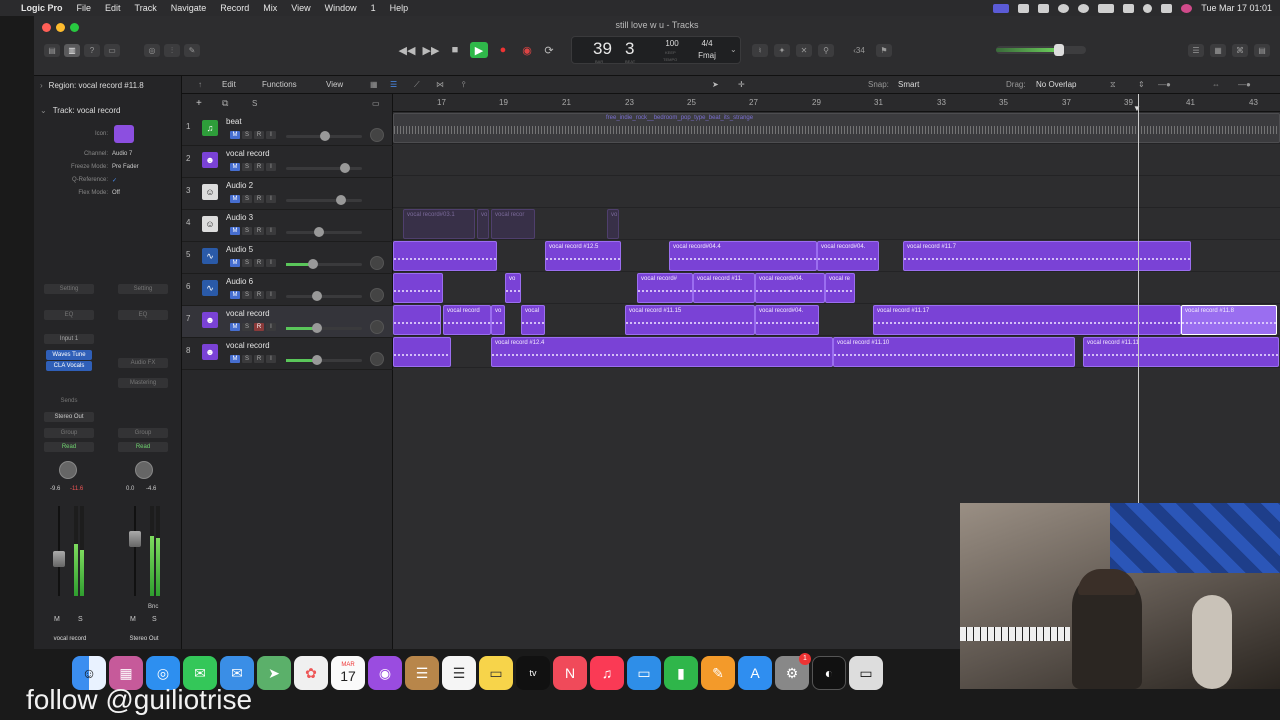 The width and height of the screenshot is (1280, 720). Describe the element at coordinates (733, 49) in the screenshot. I see `lcd-menu-chevron-icon: ⌄` at that location.